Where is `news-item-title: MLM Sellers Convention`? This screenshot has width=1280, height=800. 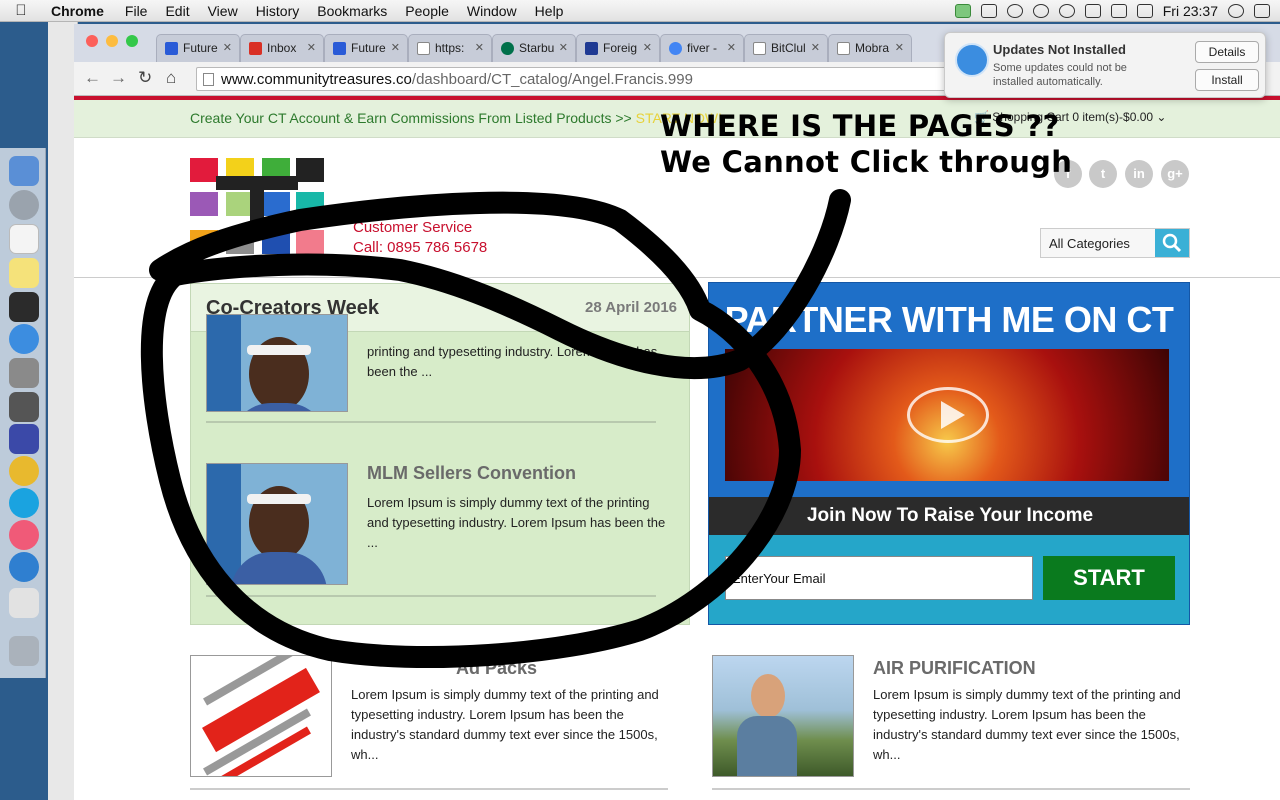 news-item-title: MLM Sellers Convention is located at coordinates (471, 473).